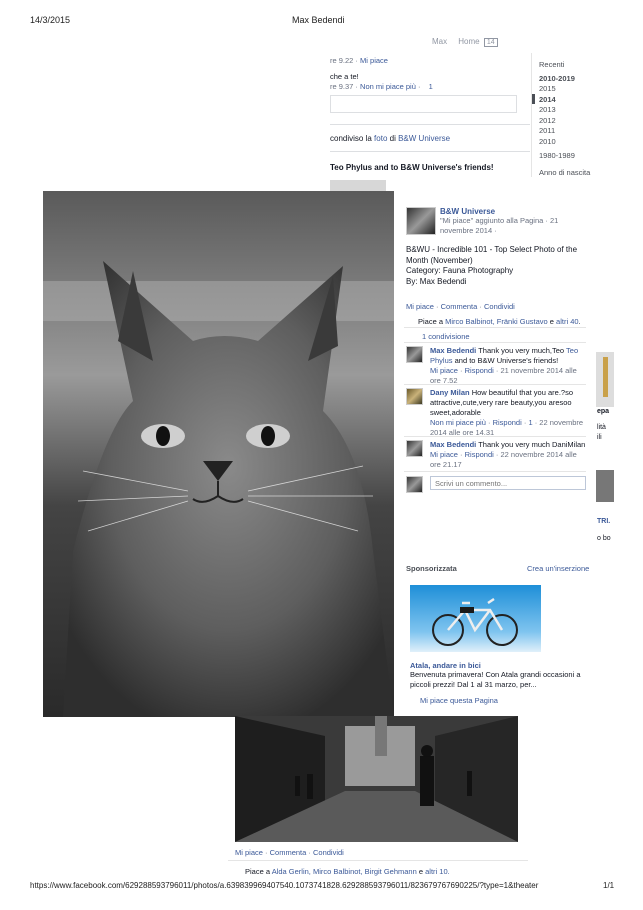 The height and width of the screenshot is (910, 643). I want to click on bg-line3: re 9.37 · Non mi piace più · 1, so click(381, 86).